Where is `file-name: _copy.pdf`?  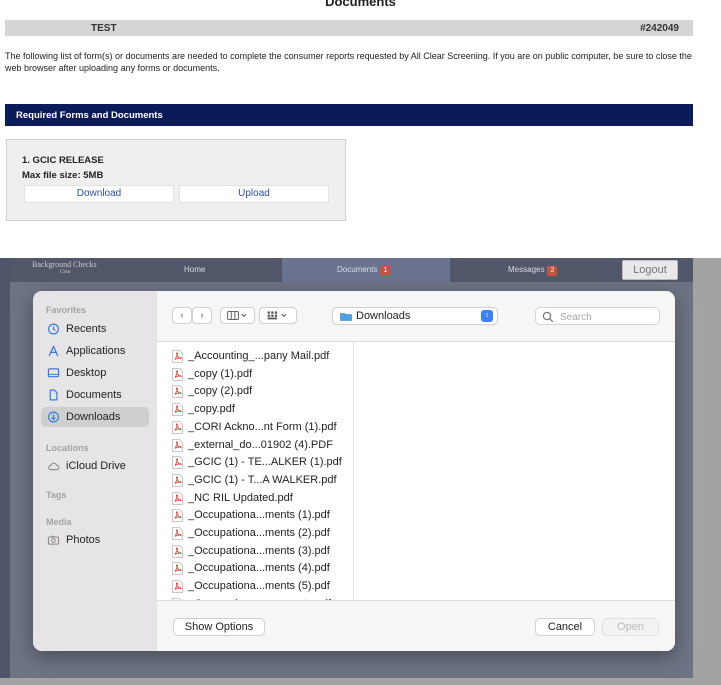 file-name: _copy.pdf is located at coordinates (211, 409).